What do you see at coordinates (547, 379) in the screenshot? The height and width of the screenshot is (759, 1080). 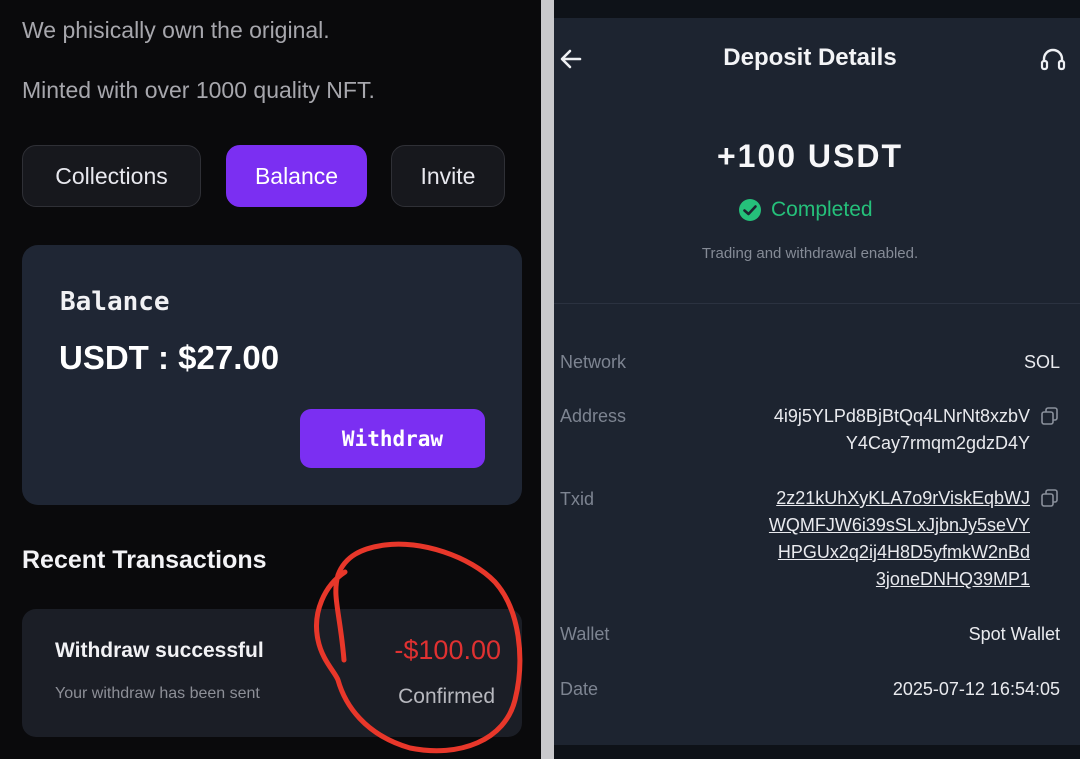 I see `image-divider` at bounding box center [547, 379].